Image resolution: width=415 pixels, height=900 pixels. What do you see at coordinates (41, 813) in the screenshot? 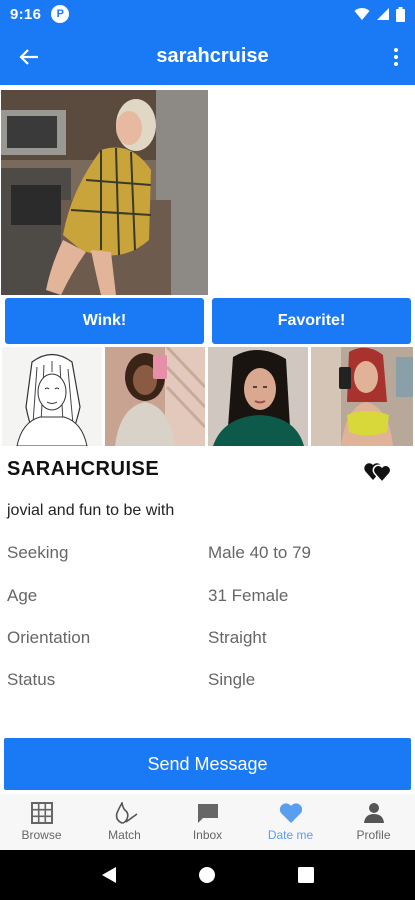
I see `grid-icon` at bounding box center [41, 813].